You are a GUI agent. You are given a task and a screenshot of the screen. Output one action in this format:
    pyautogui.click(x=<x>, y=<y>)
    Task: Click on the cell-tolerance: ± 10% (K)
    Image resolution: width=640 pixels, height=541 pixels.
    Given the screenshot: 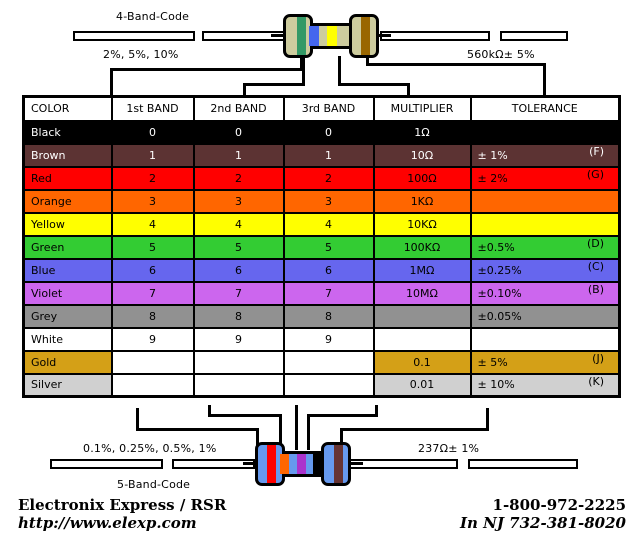 What is the action you would take?
    pyautogui.click(x=545, y=385)
    